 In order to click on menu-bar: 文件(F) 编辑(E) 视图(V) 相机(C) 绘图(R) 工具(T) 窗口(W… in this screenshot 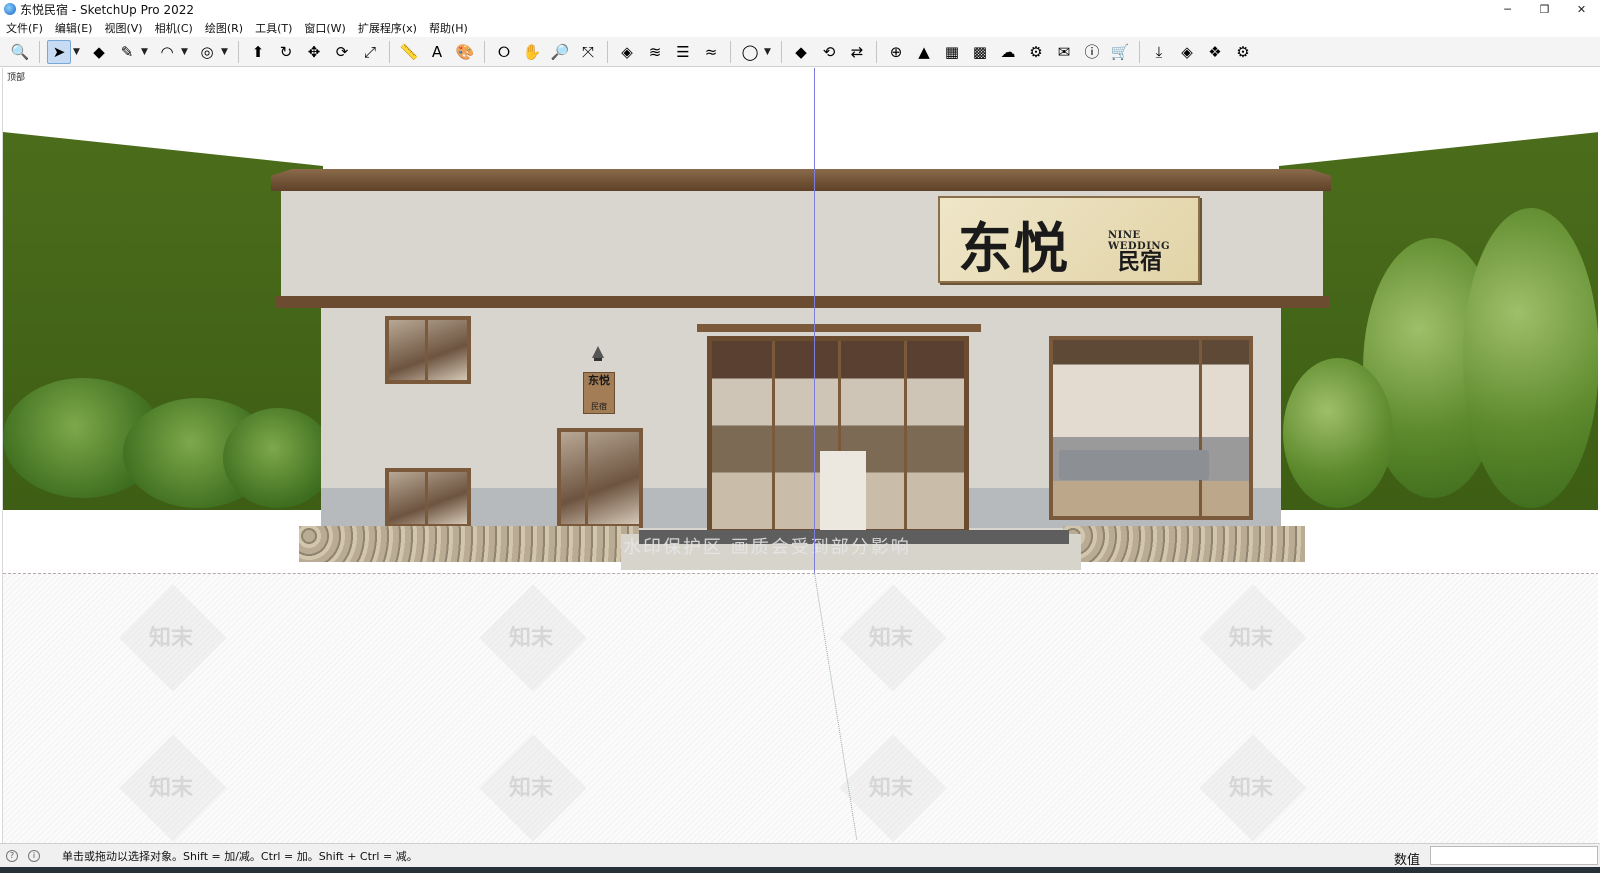, I will do `click(800, 27)`.